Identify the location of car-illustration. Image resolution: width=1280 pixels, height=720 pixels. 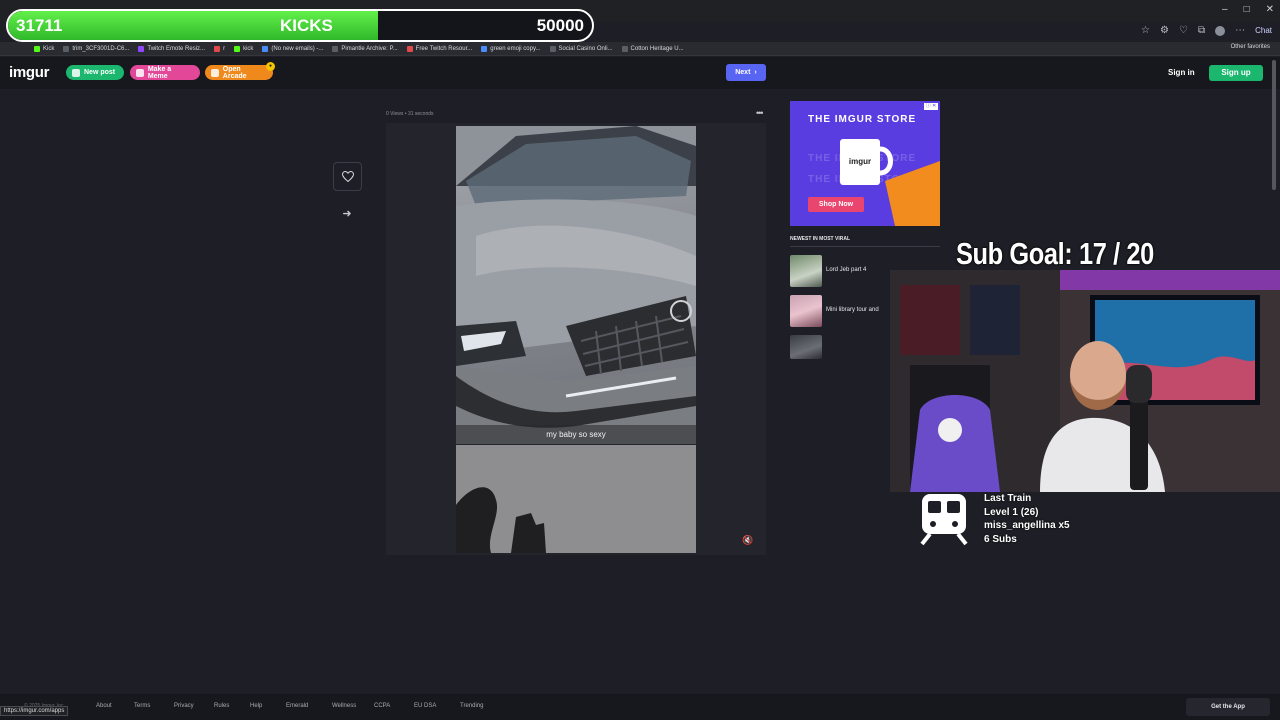
(576, 285).